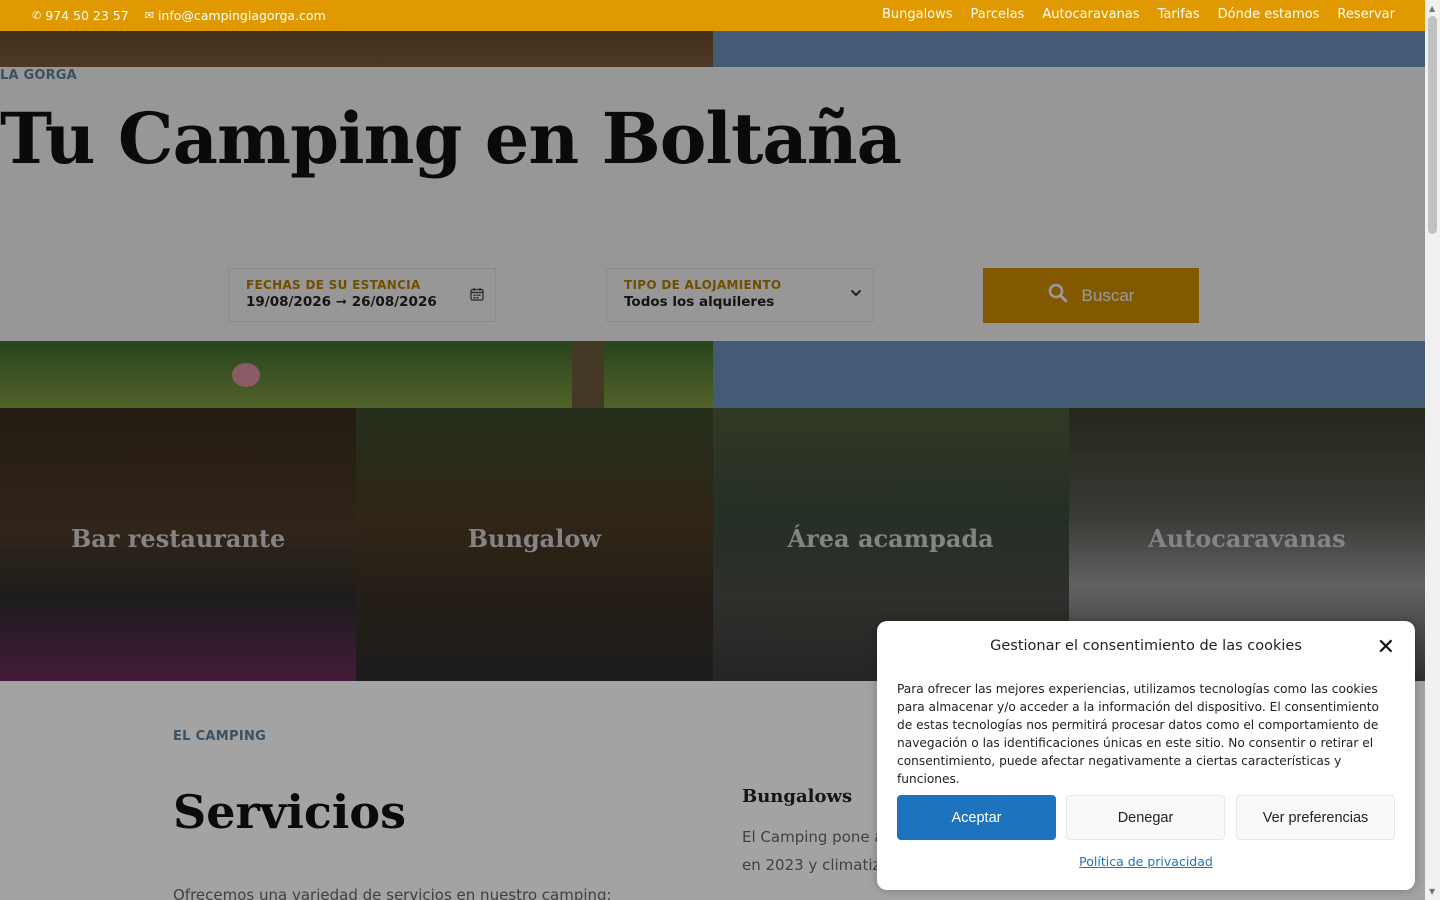 Image resolution: width=1440 pixels, height=900 pixels. I want to click on preferences-button: Ver preferencias, so click(1315, 817).